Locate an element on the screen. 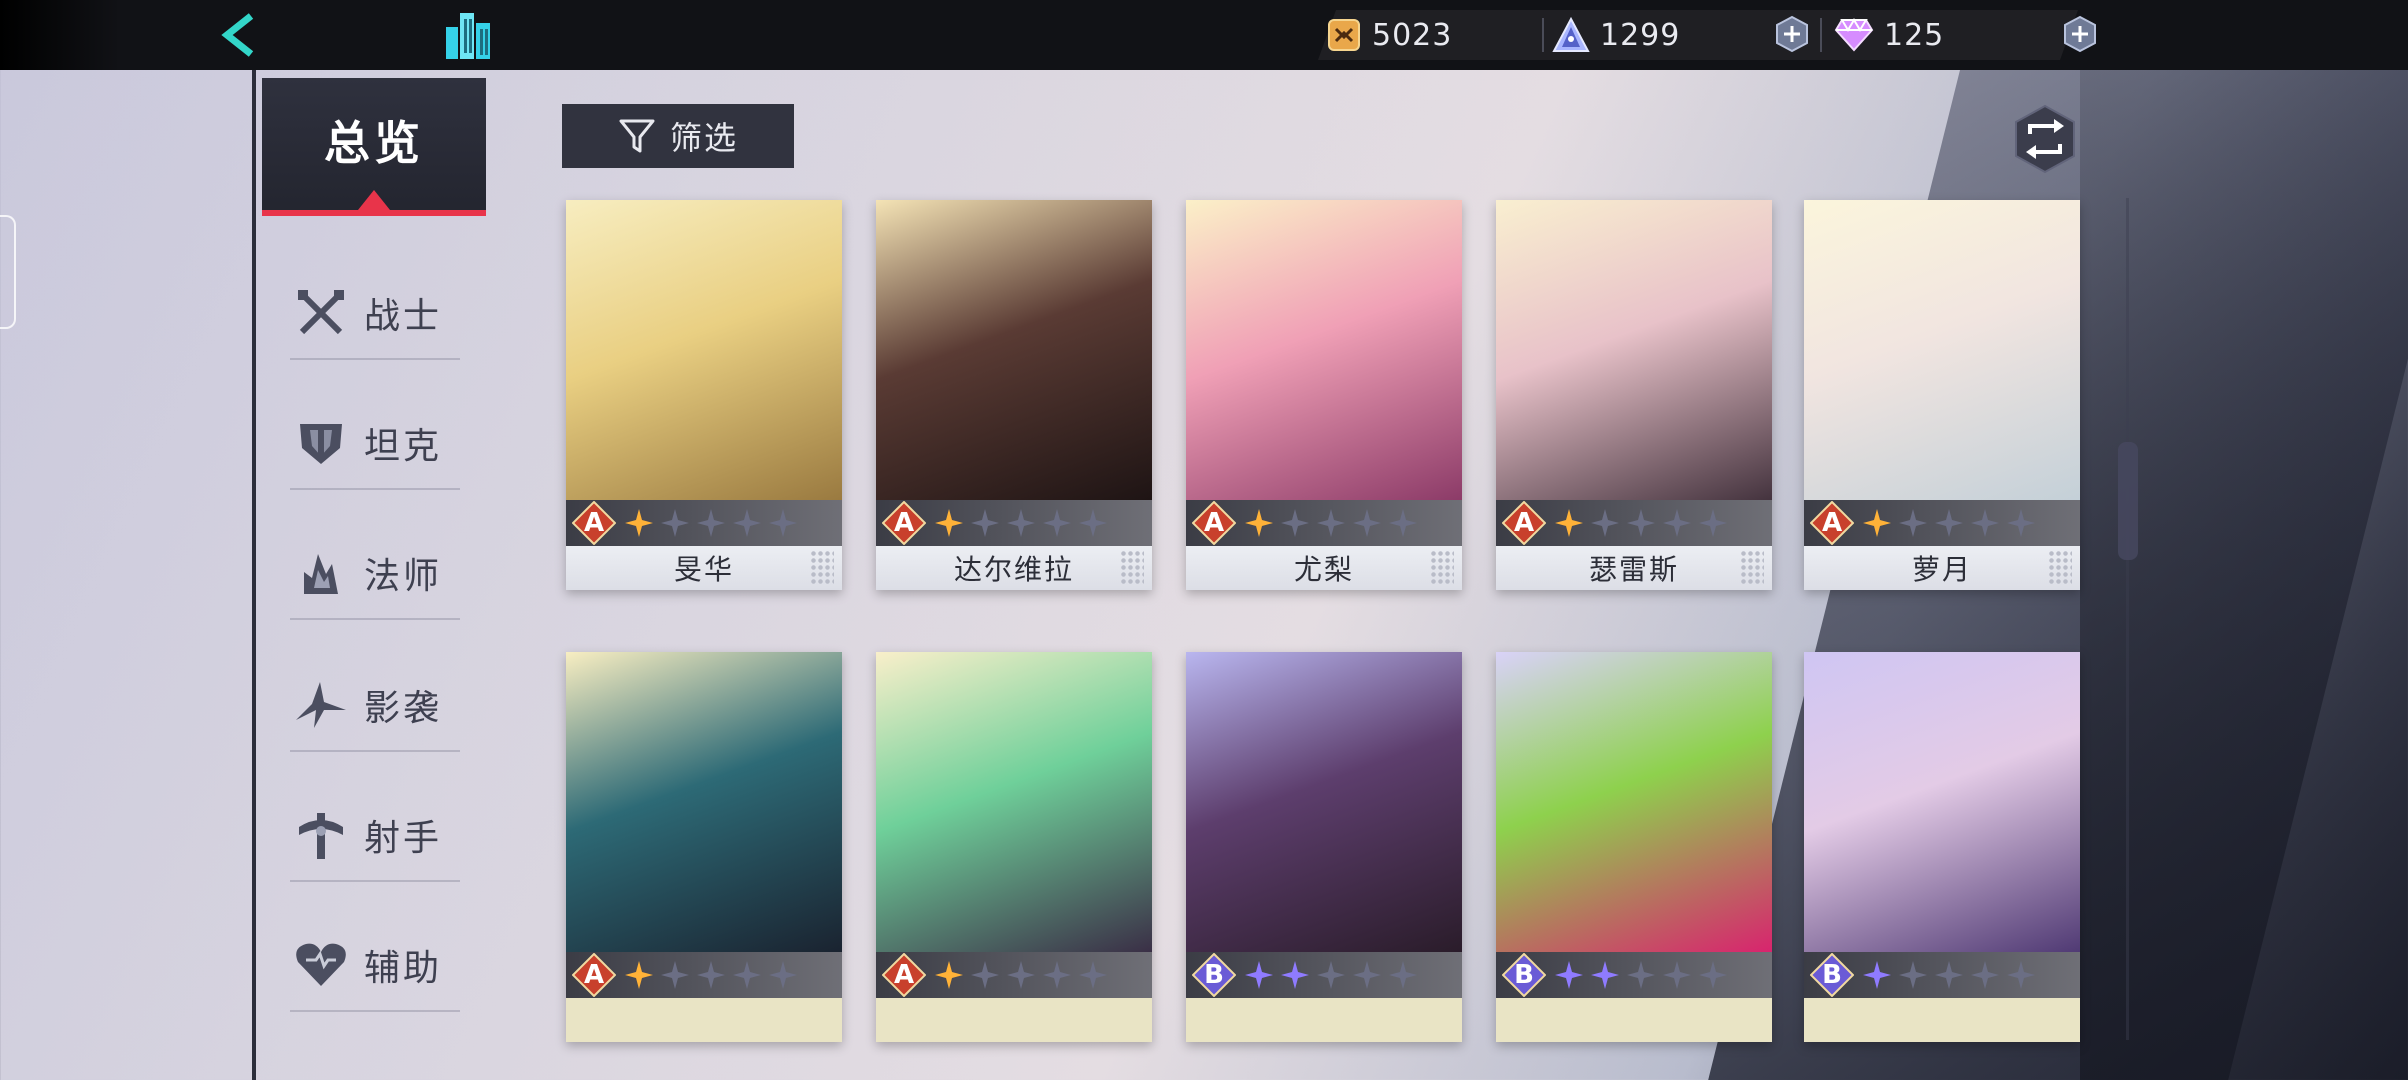 The width and height of the screenshot is (2408, 1080). sidebar-item-support: 辅助 is located at coordinates (375, 966).